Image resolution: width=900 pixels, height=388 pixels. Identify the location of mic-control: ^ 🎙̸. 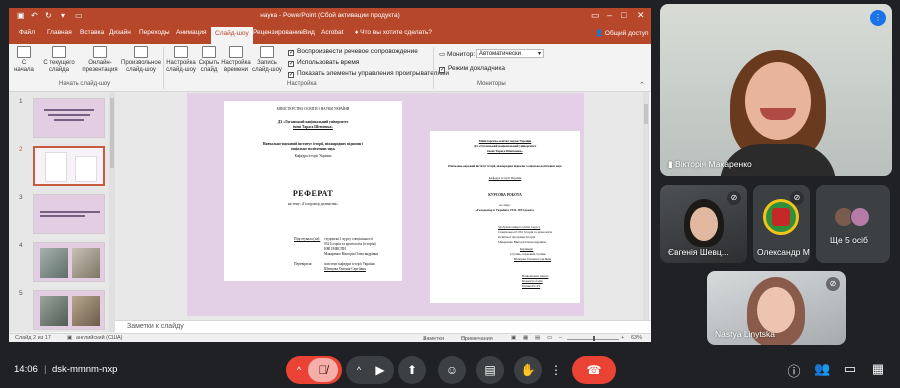
(314, 370).